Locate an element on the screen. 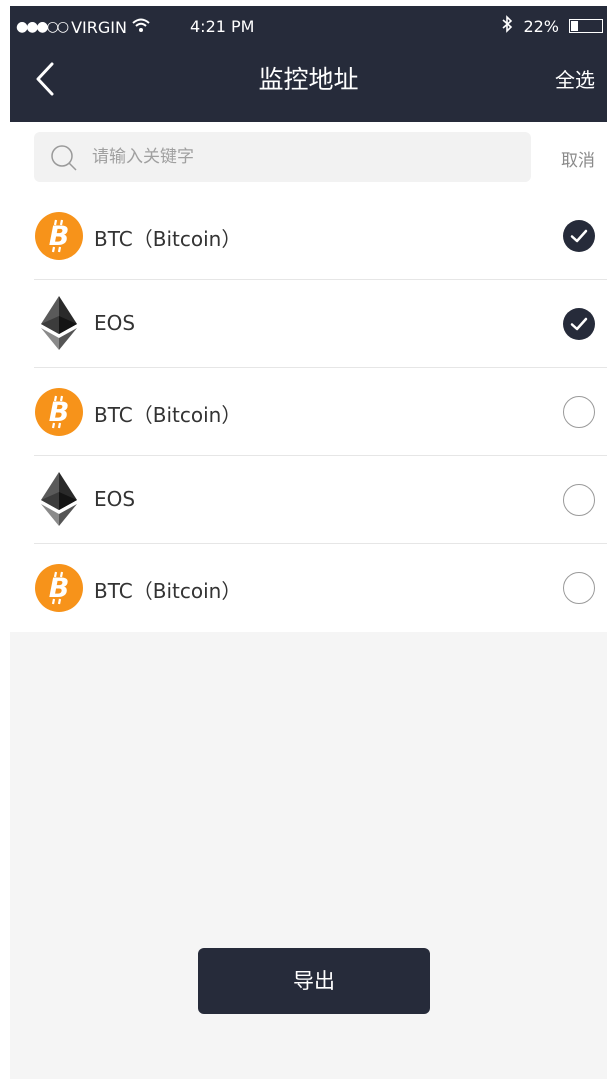 Image resolution: width=607 pixels, height=1079 pixels. nav-bar: 监控地址 全选 is located at coordinates (308, 84).